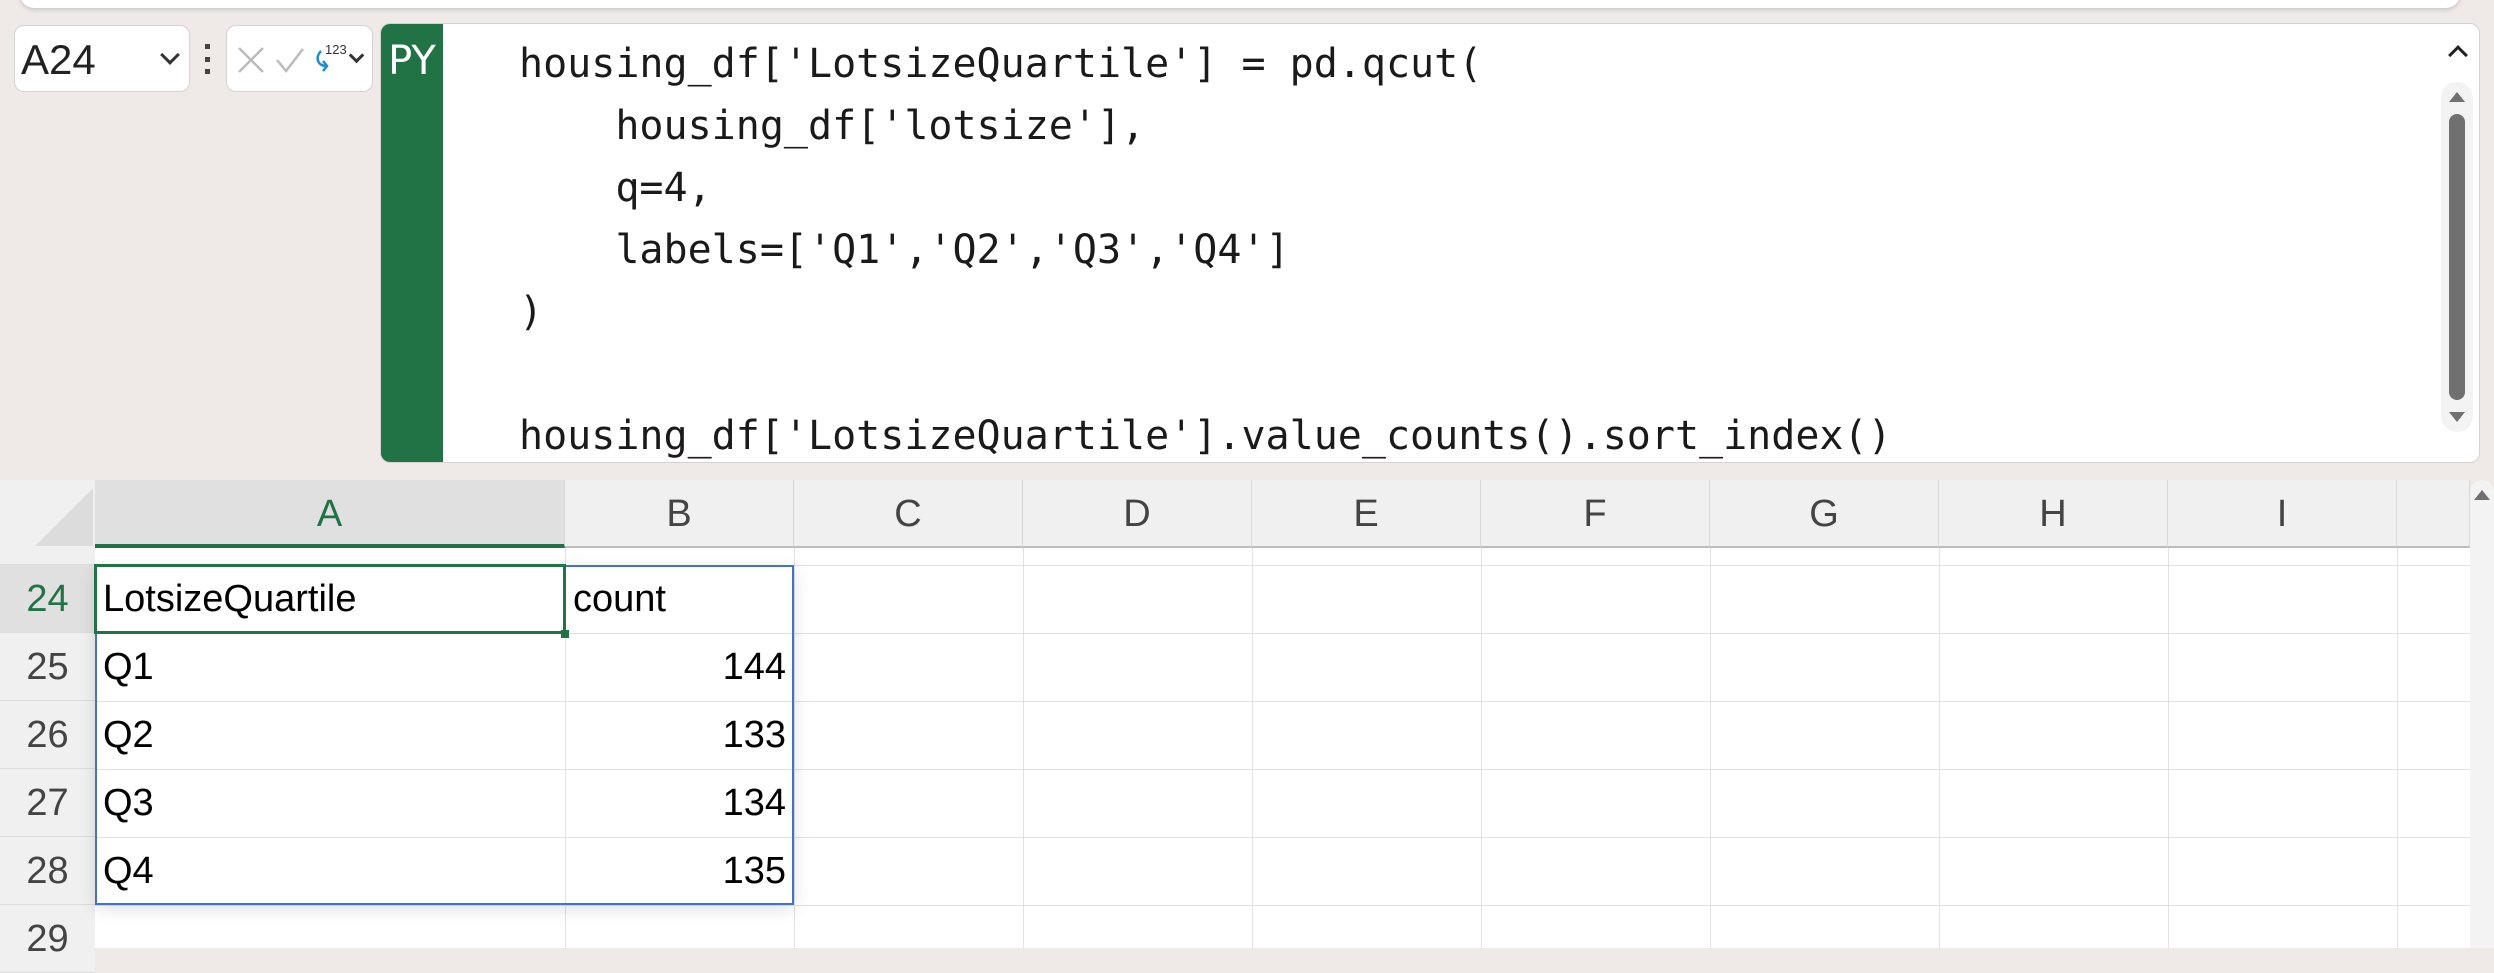 This screenshot has width=2494, height=973. I want to click on column-header-f: F, so click(1595, 514).